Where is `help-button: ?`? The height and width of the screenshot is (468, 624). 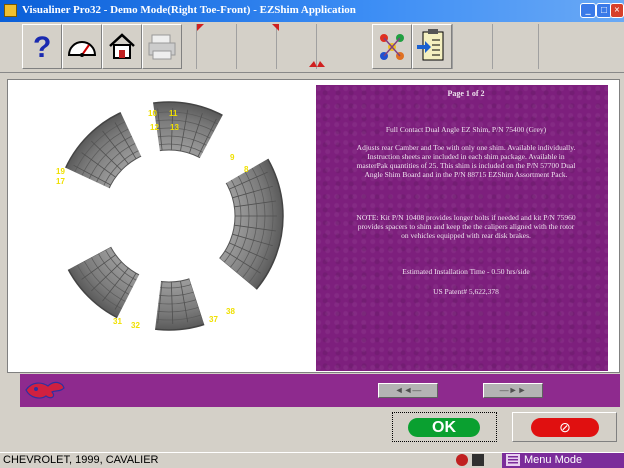 help-button: ? is located at coordinates (42, 46).